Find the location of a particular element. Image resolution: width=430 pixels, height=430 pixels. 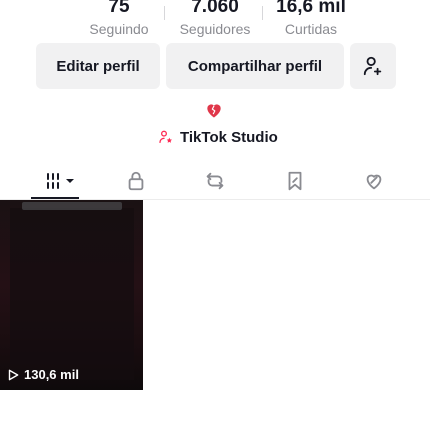

edit-profile-button: Editar perfil is located at coordinates (98, 66).